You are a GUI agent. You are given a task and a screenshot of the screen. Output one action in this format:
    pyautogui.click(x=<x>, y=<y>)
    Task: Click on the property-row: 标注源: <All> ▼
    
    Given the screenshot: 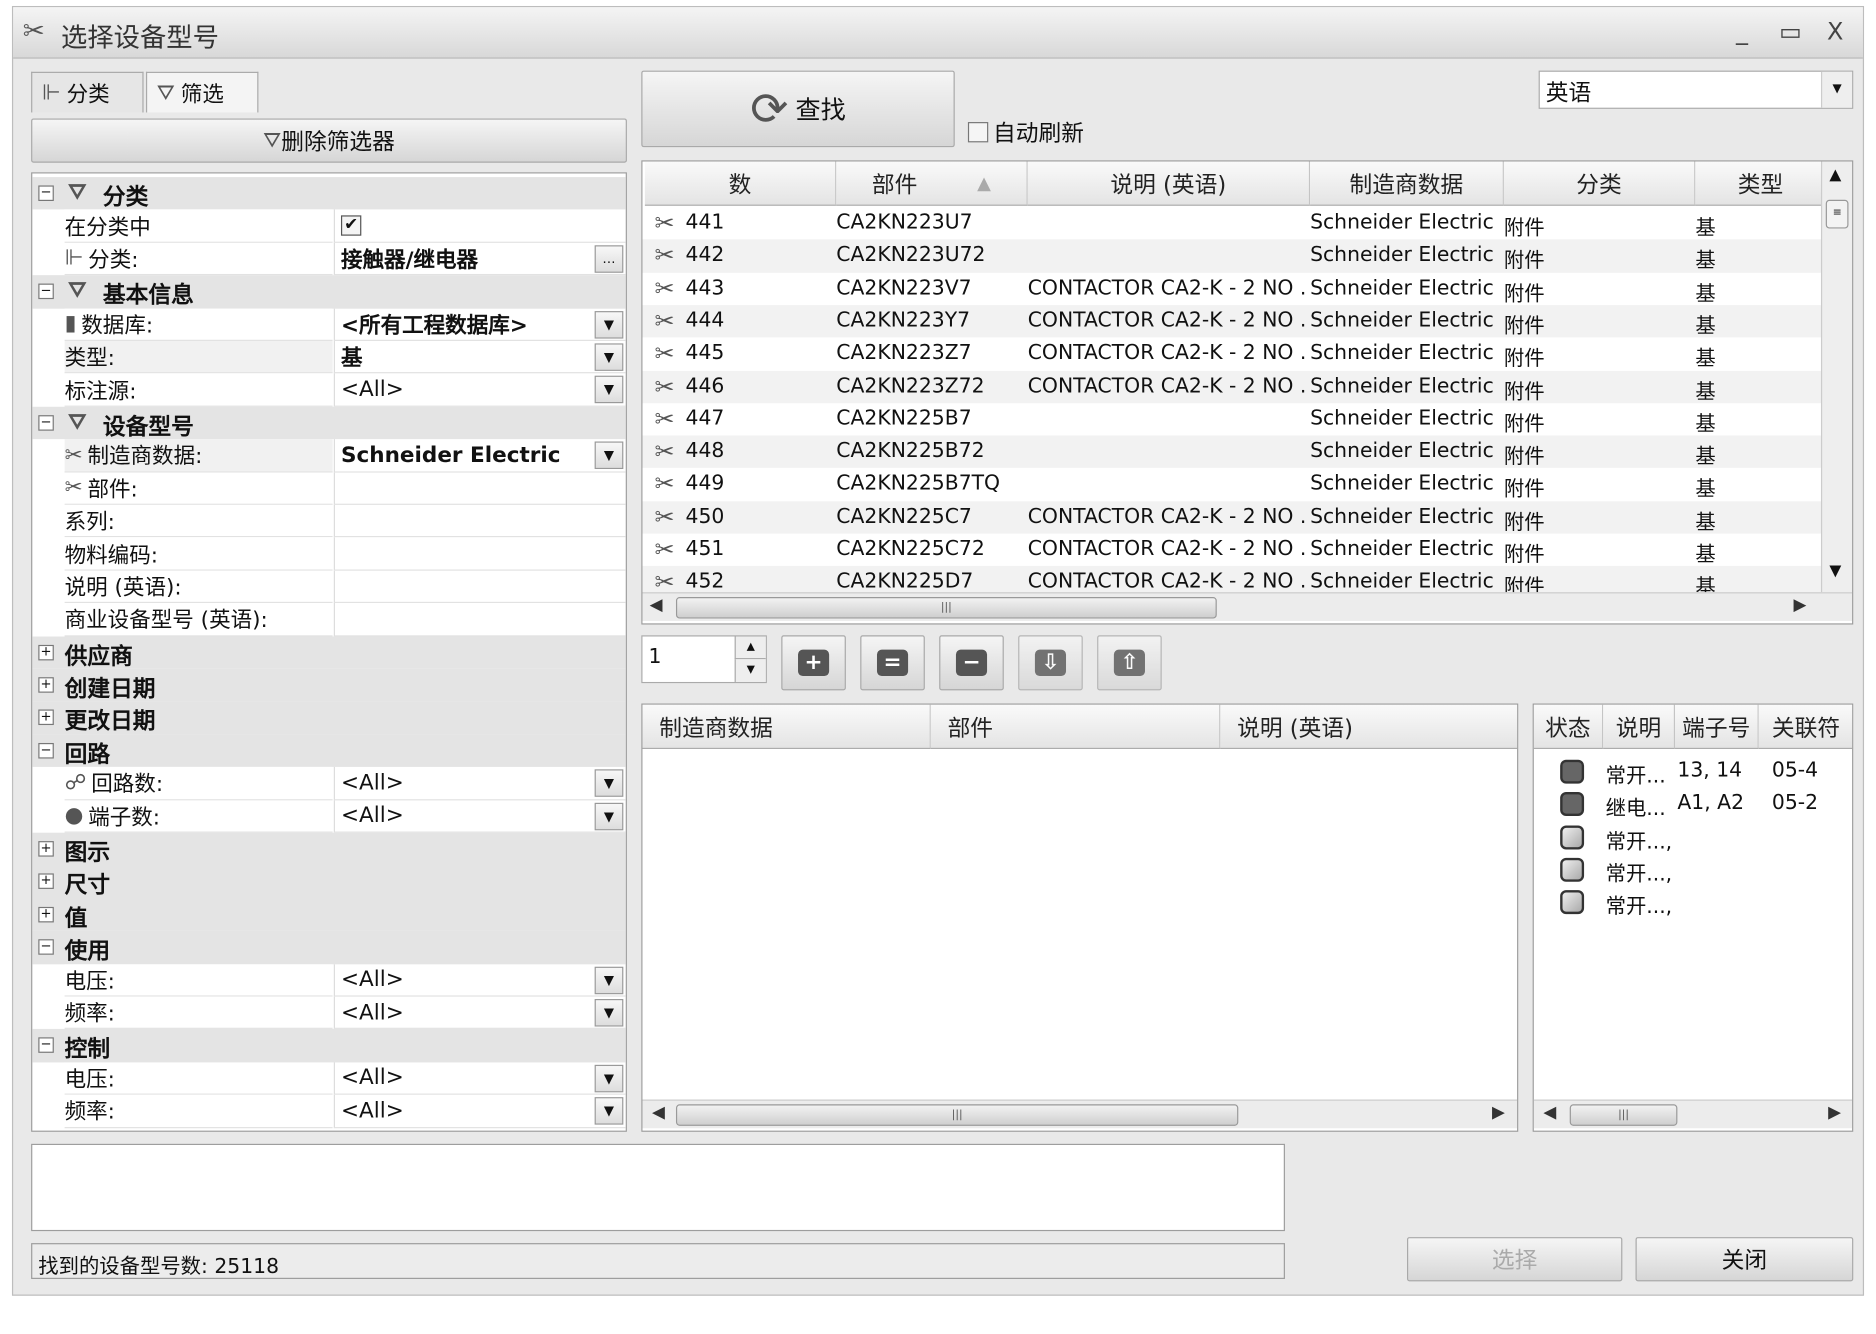 What is the action you would take?
    pyautogui.click(x=329, y=390)
    